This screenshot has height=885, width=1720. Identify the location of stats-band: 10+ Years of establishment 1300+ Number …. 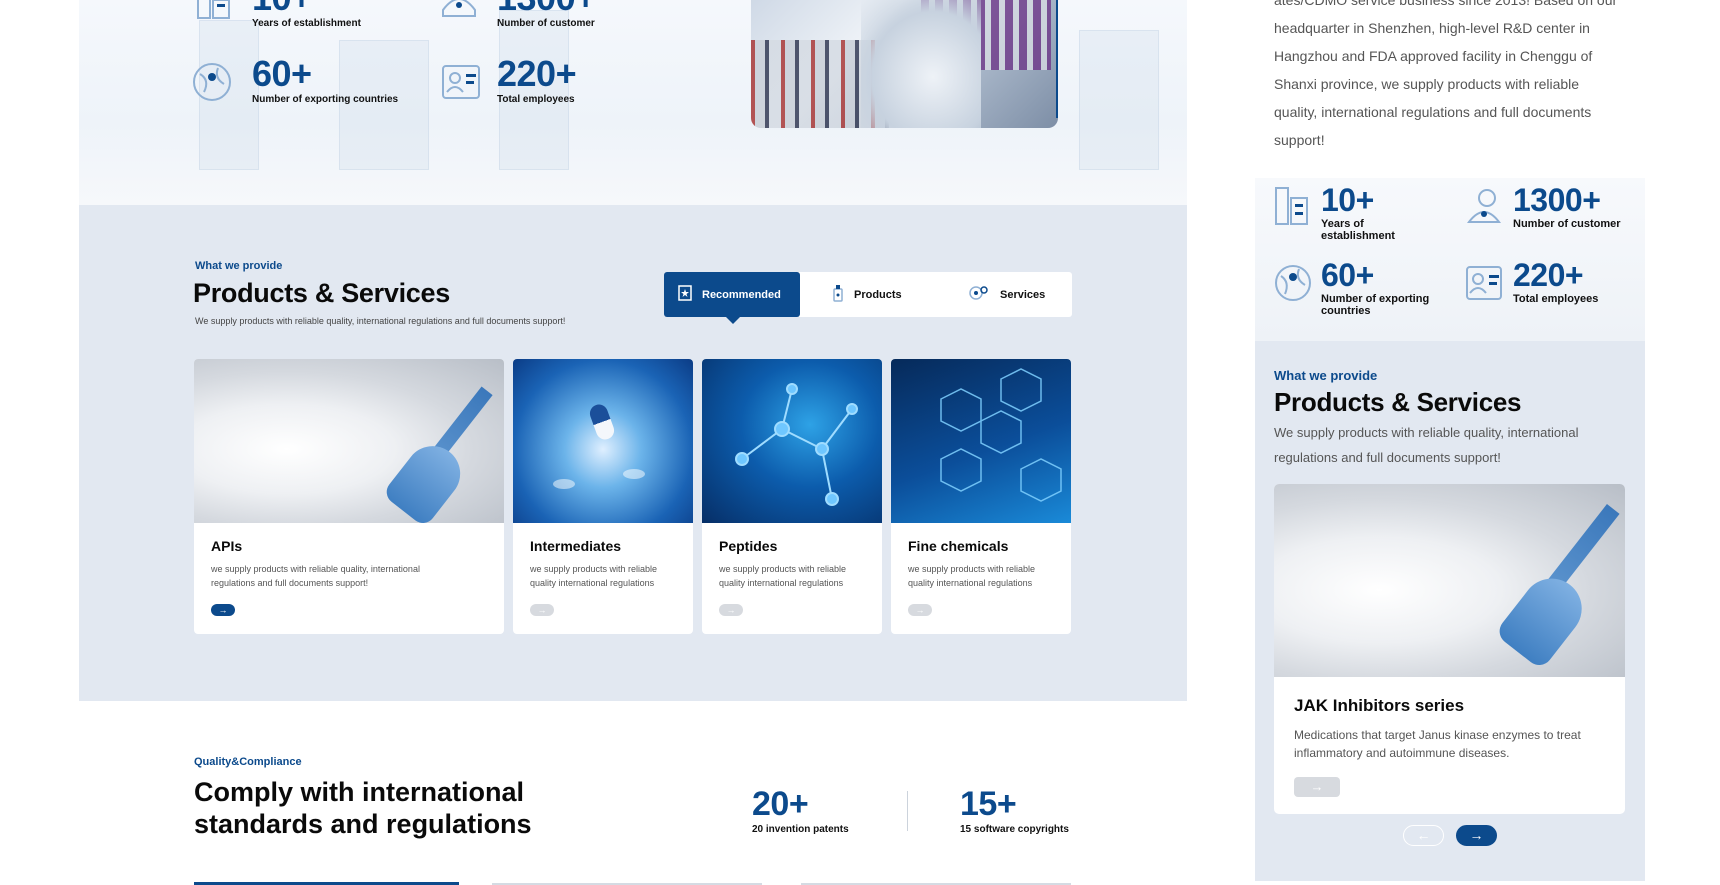
(633, 102).